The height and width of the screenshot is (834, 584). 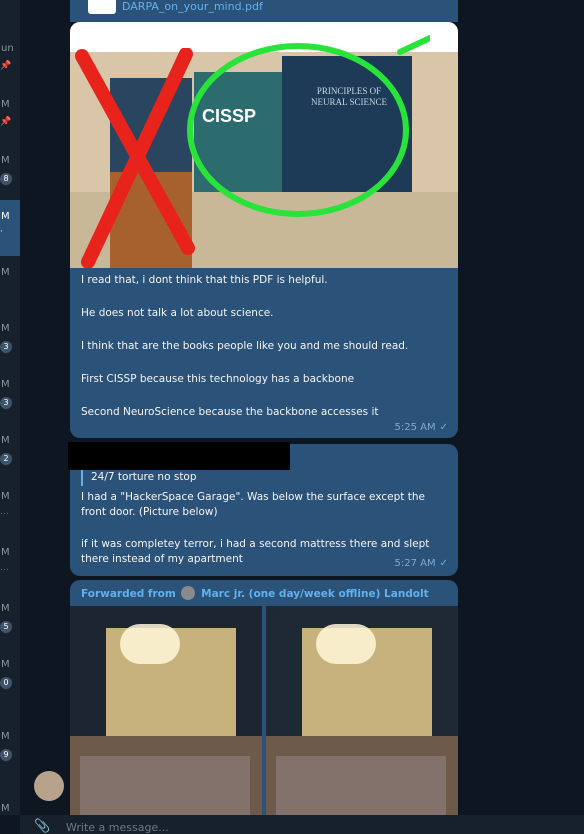 What do you see at coordinates (6, 755) in the screenshot?
I see `unread-badge: 9` at bounding box center [6, 755].